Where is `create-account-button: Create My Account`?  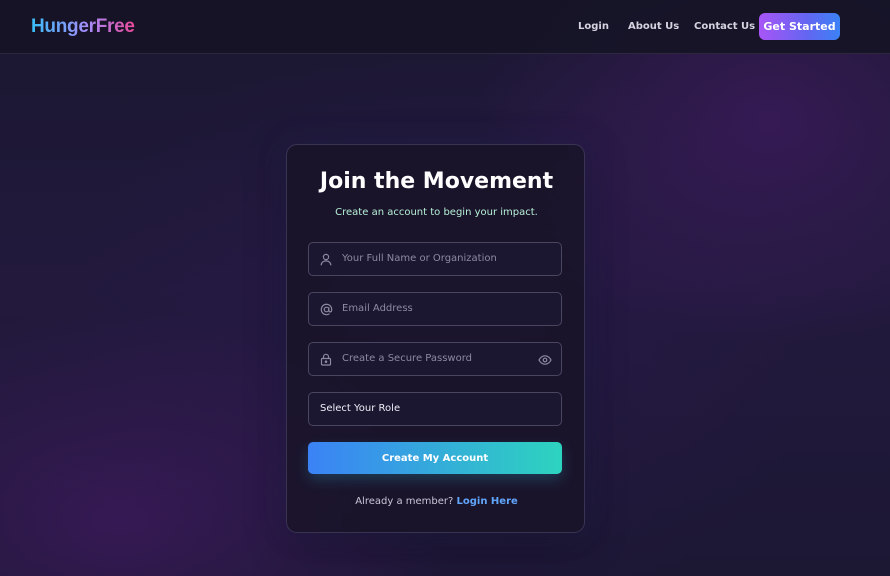
create-account-button: Create My Account is located at coordinates (435, 458).